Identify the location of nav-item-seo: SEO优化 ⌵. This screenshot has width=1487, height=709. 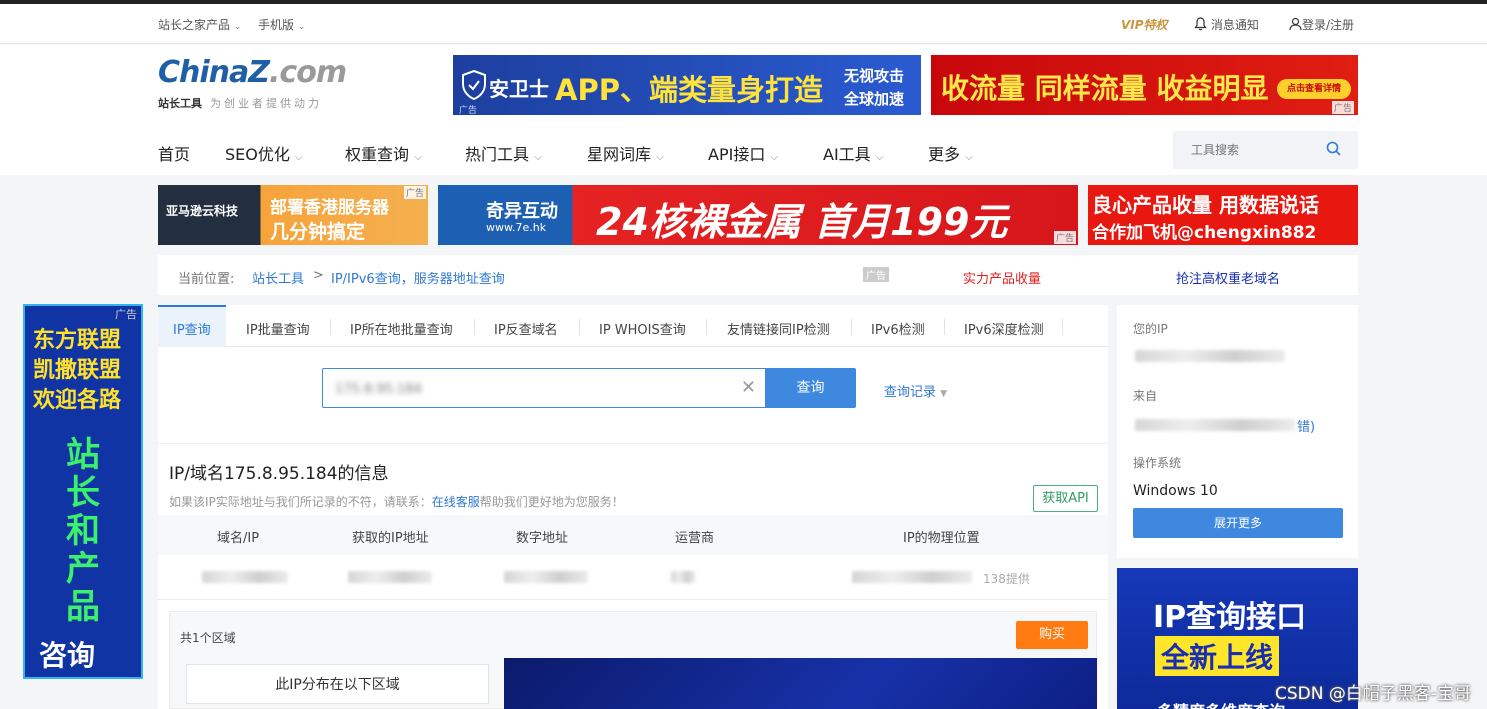
(264, 153).